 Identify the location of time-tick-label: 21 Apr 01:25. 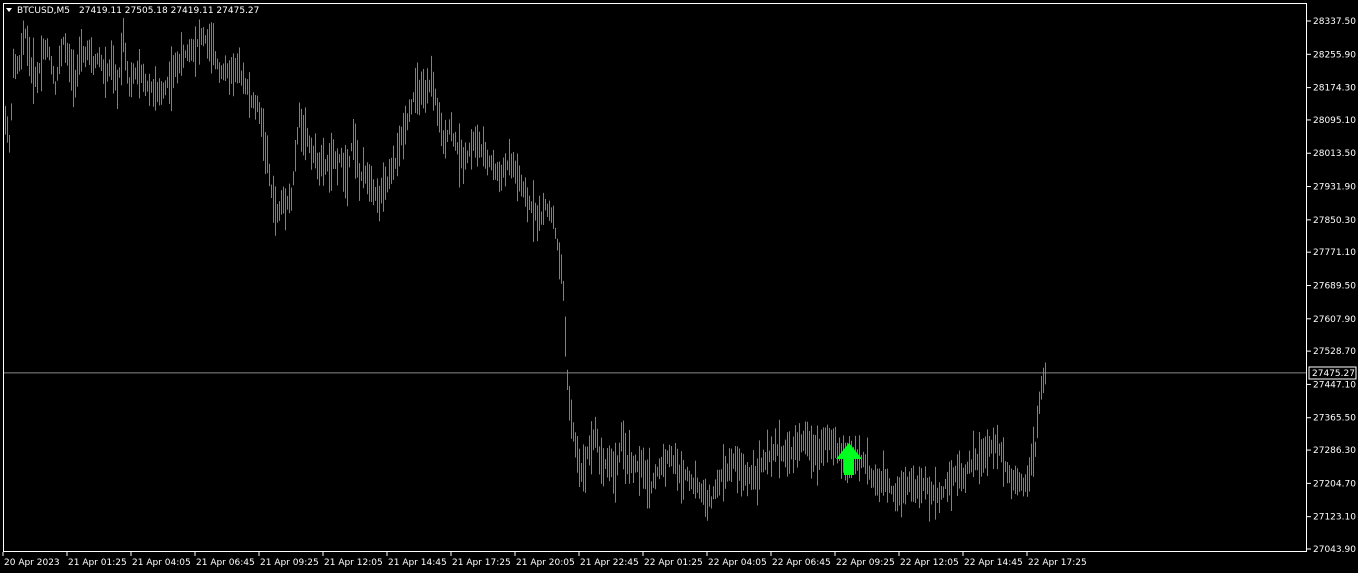
(97, 563).